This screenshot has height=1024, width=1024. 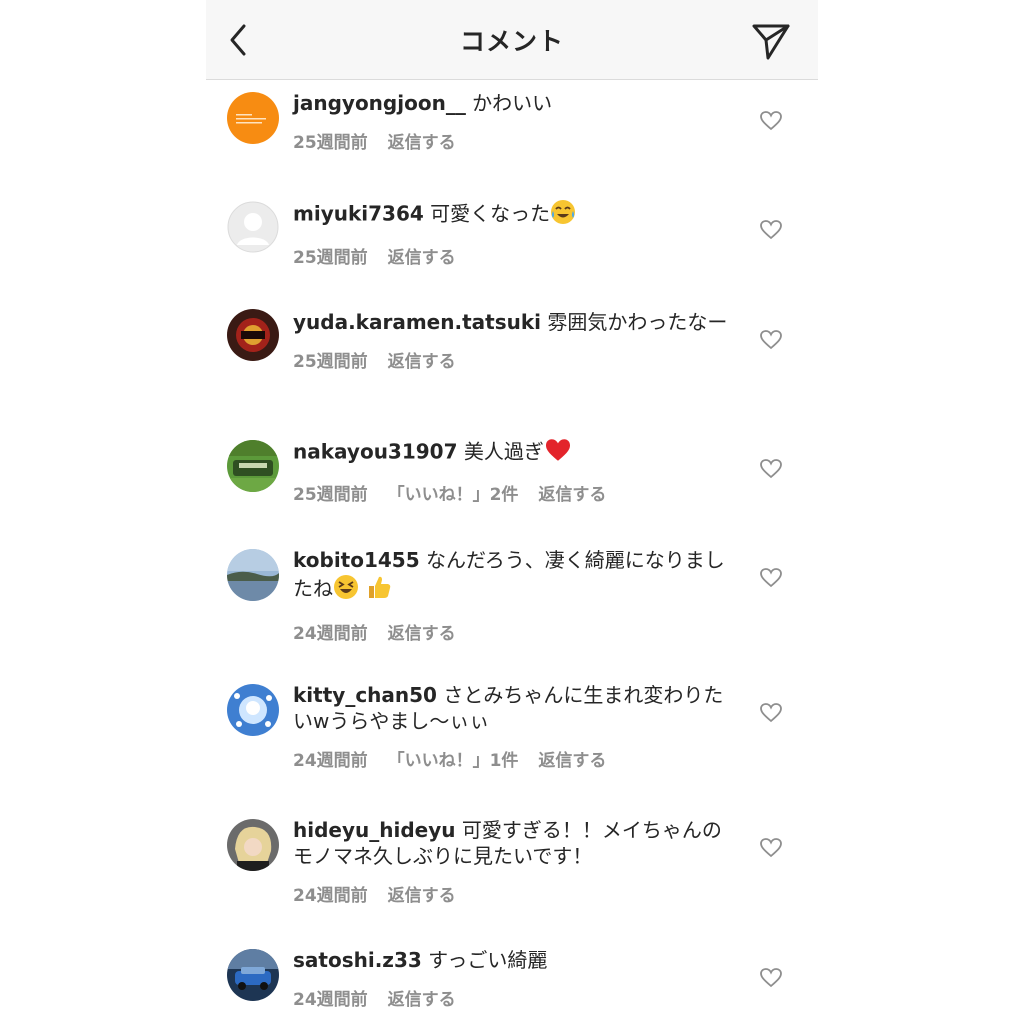 I want to click on comment-text: kitty_chan50 さとみちゃんに生まれ変わりたいwうらやまし〜ぃぃ, so click(x=513, y=708).